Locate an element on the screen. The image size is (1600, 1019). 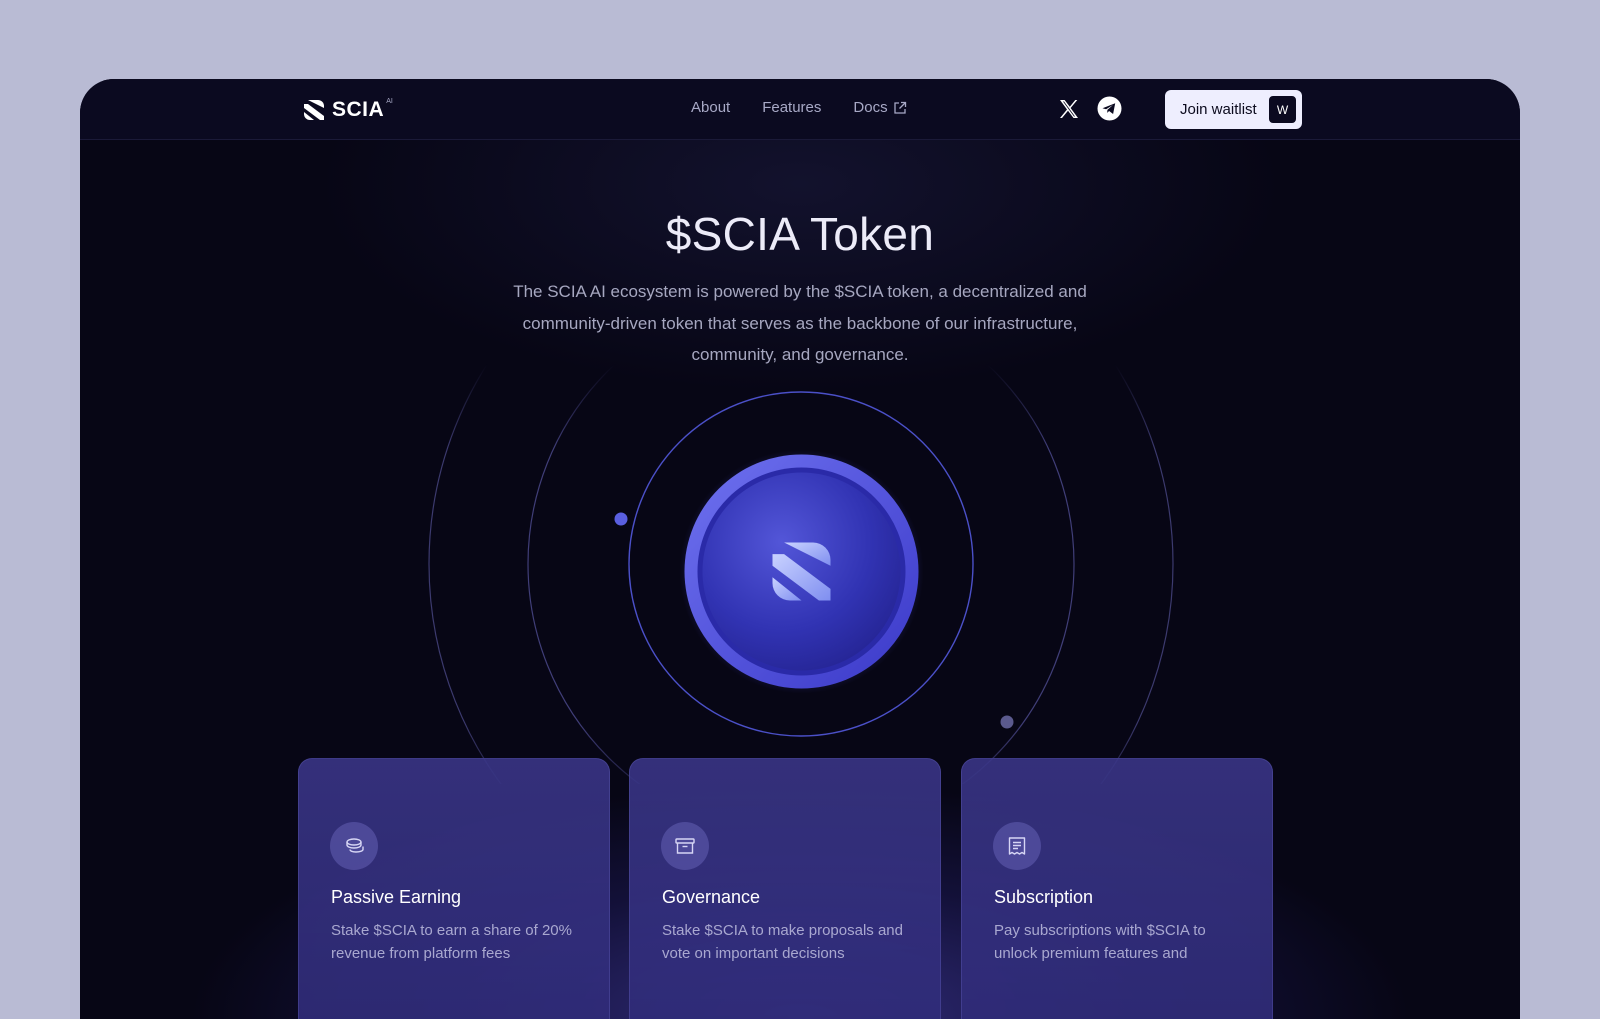
archive-box-icon is located at coordinates (685, 846).